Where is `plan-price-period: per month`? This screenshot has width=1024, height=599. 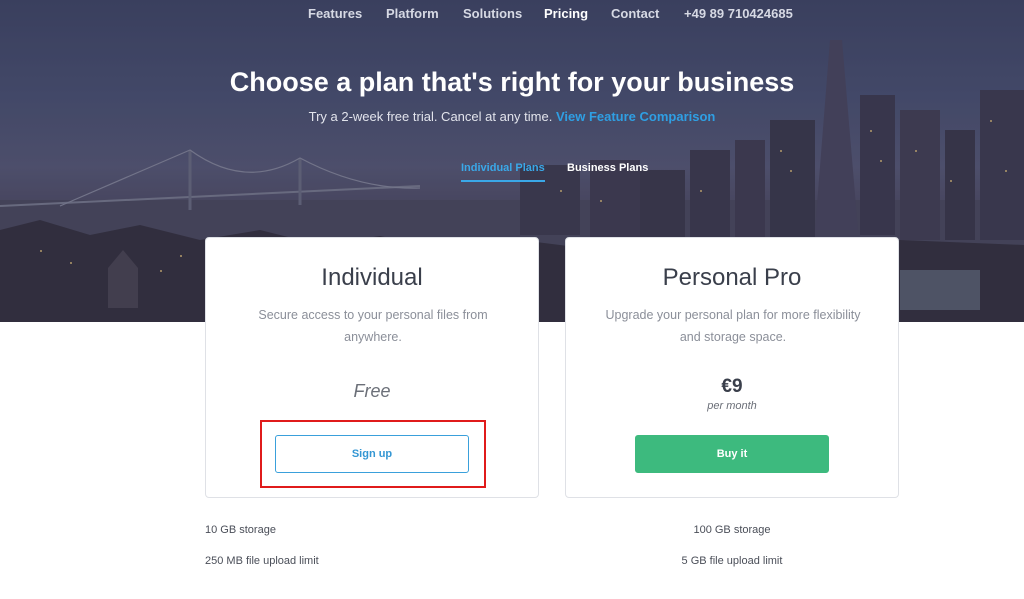
plan-price-period: per month is located at coordinates (732, 406).